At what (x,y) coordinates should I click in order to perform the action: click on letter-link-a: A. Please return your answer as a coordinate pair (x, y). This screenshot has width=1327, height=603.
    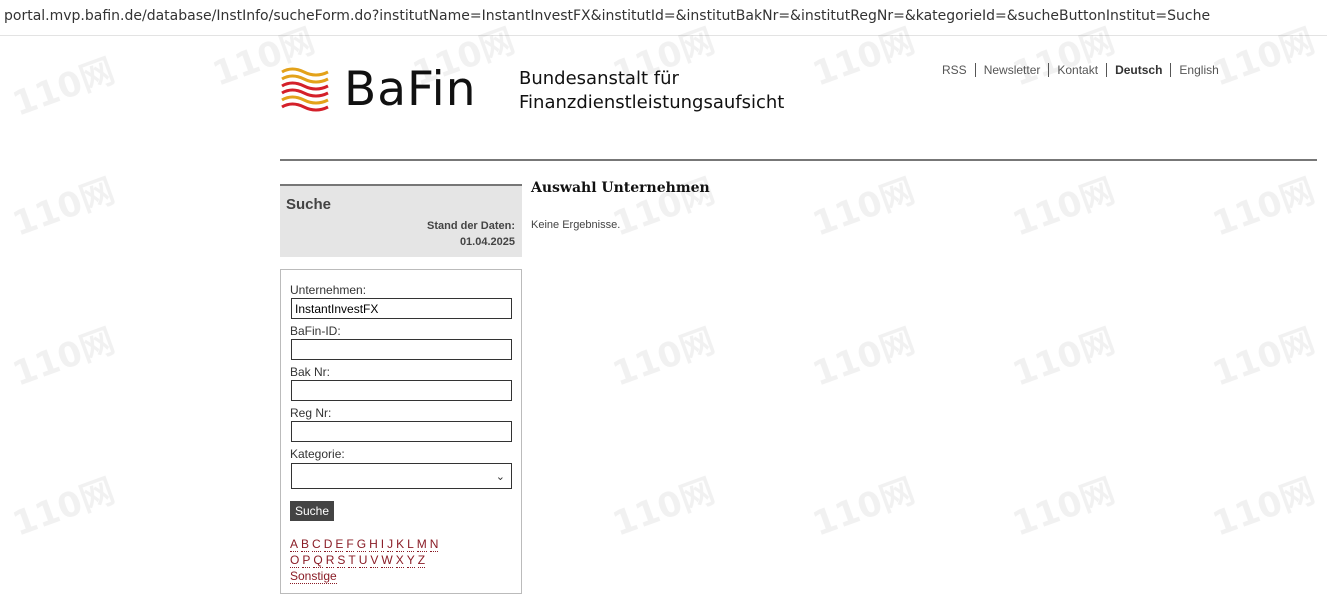
    Looking at the image, I should click on (294, 544).